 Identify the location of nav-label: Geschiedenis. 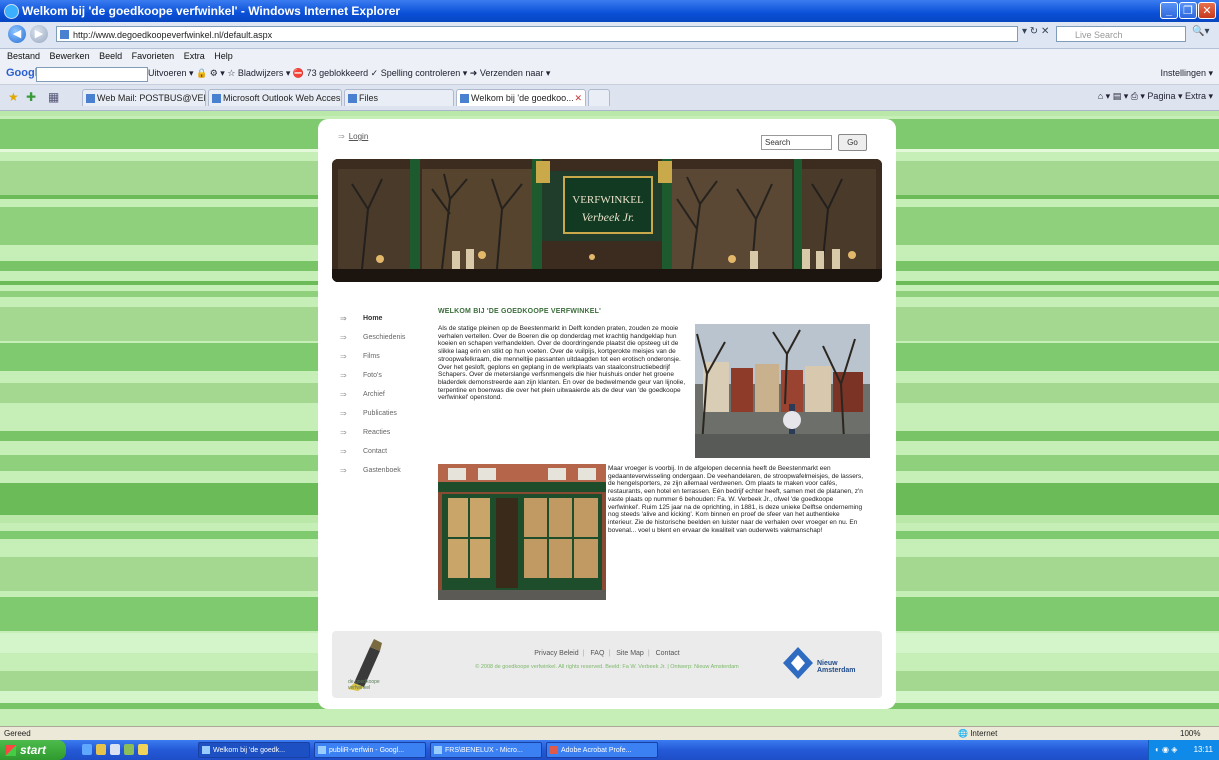
(384, 337).